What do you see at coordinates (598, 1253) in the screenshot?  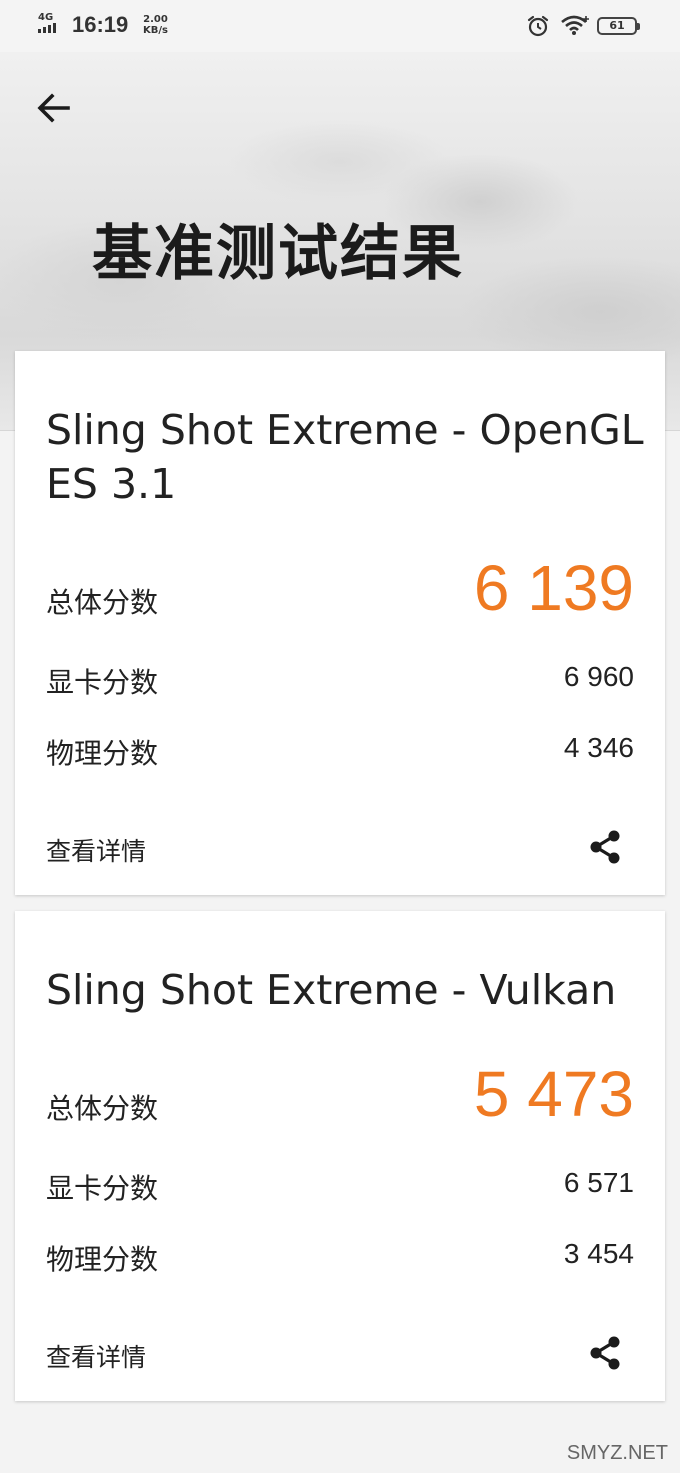 I see `physics-score-value: 3 454` at bounding box center [598, 1253].